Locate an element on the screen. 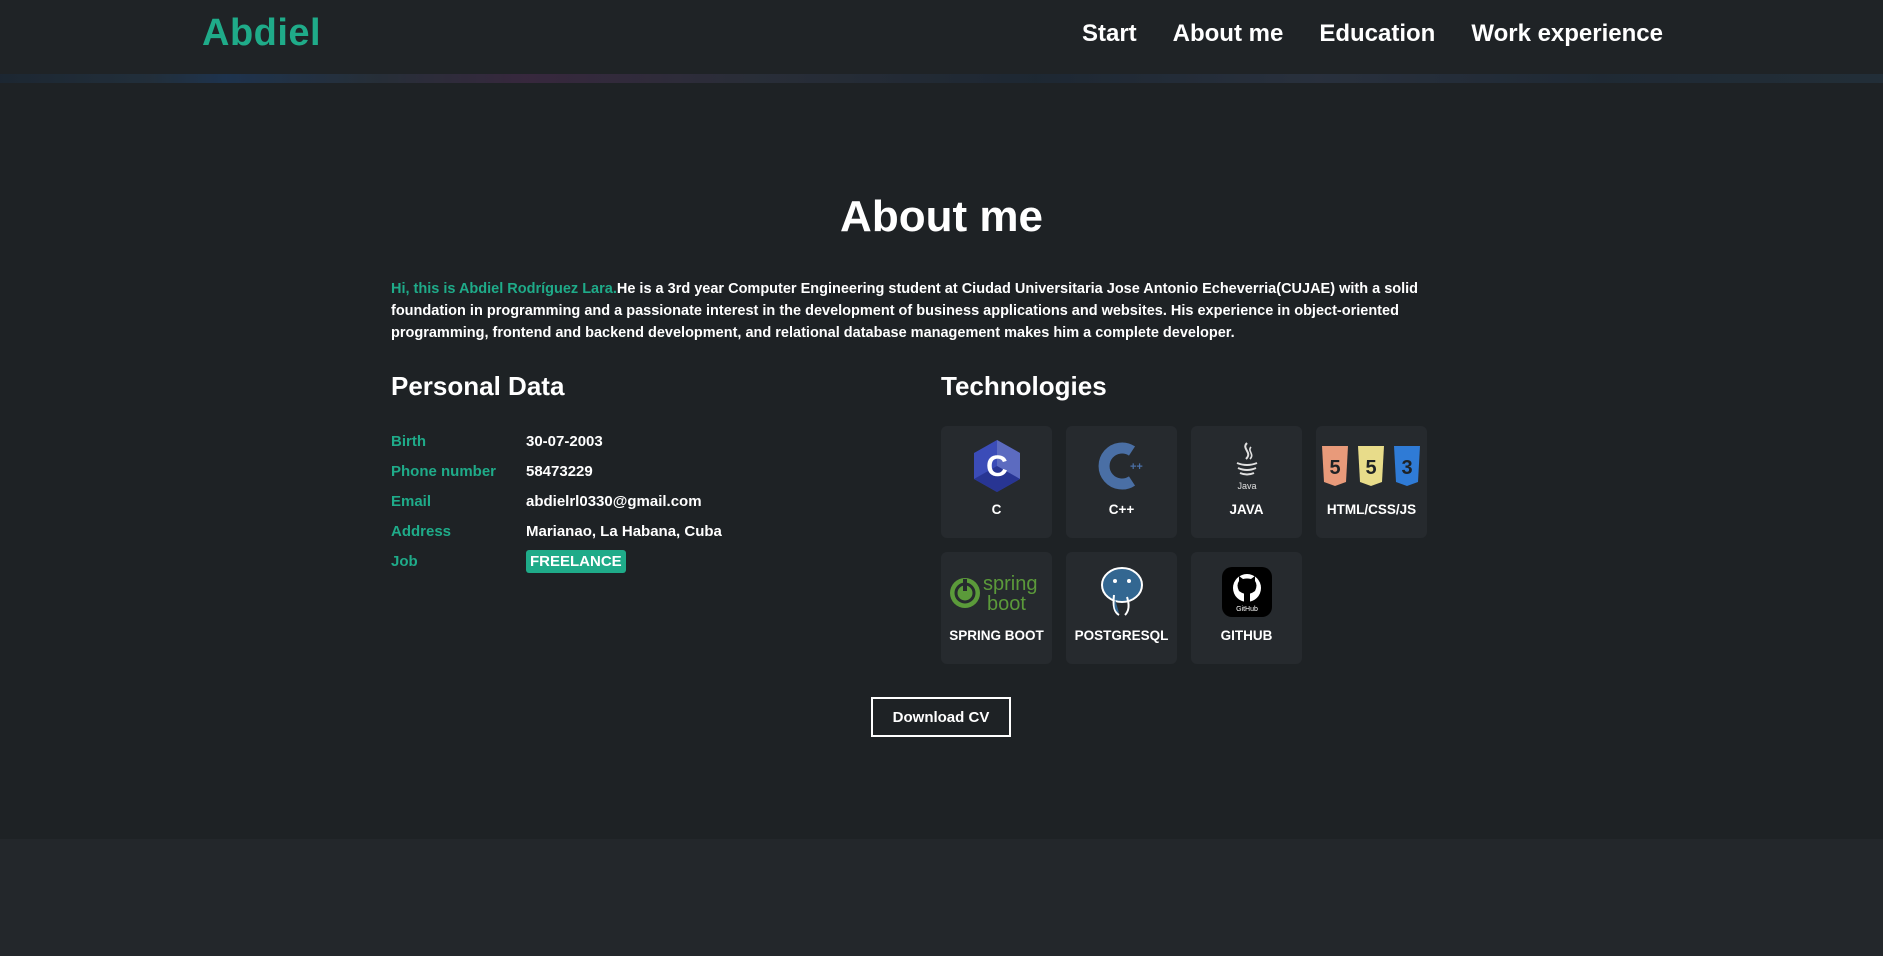  intro-highlight: Hi, this is Abdiel Rodríguez Lara. is located at coordinates (504, 289).